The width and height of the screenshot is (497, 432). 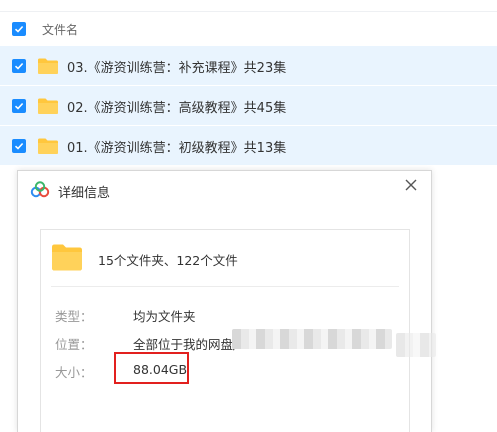 What do you see at coordinates (176, 66) in the screenshot?
I see `file-name: 03.《游资训练营：补充课程》共23集` at bounding box center [176, 66].